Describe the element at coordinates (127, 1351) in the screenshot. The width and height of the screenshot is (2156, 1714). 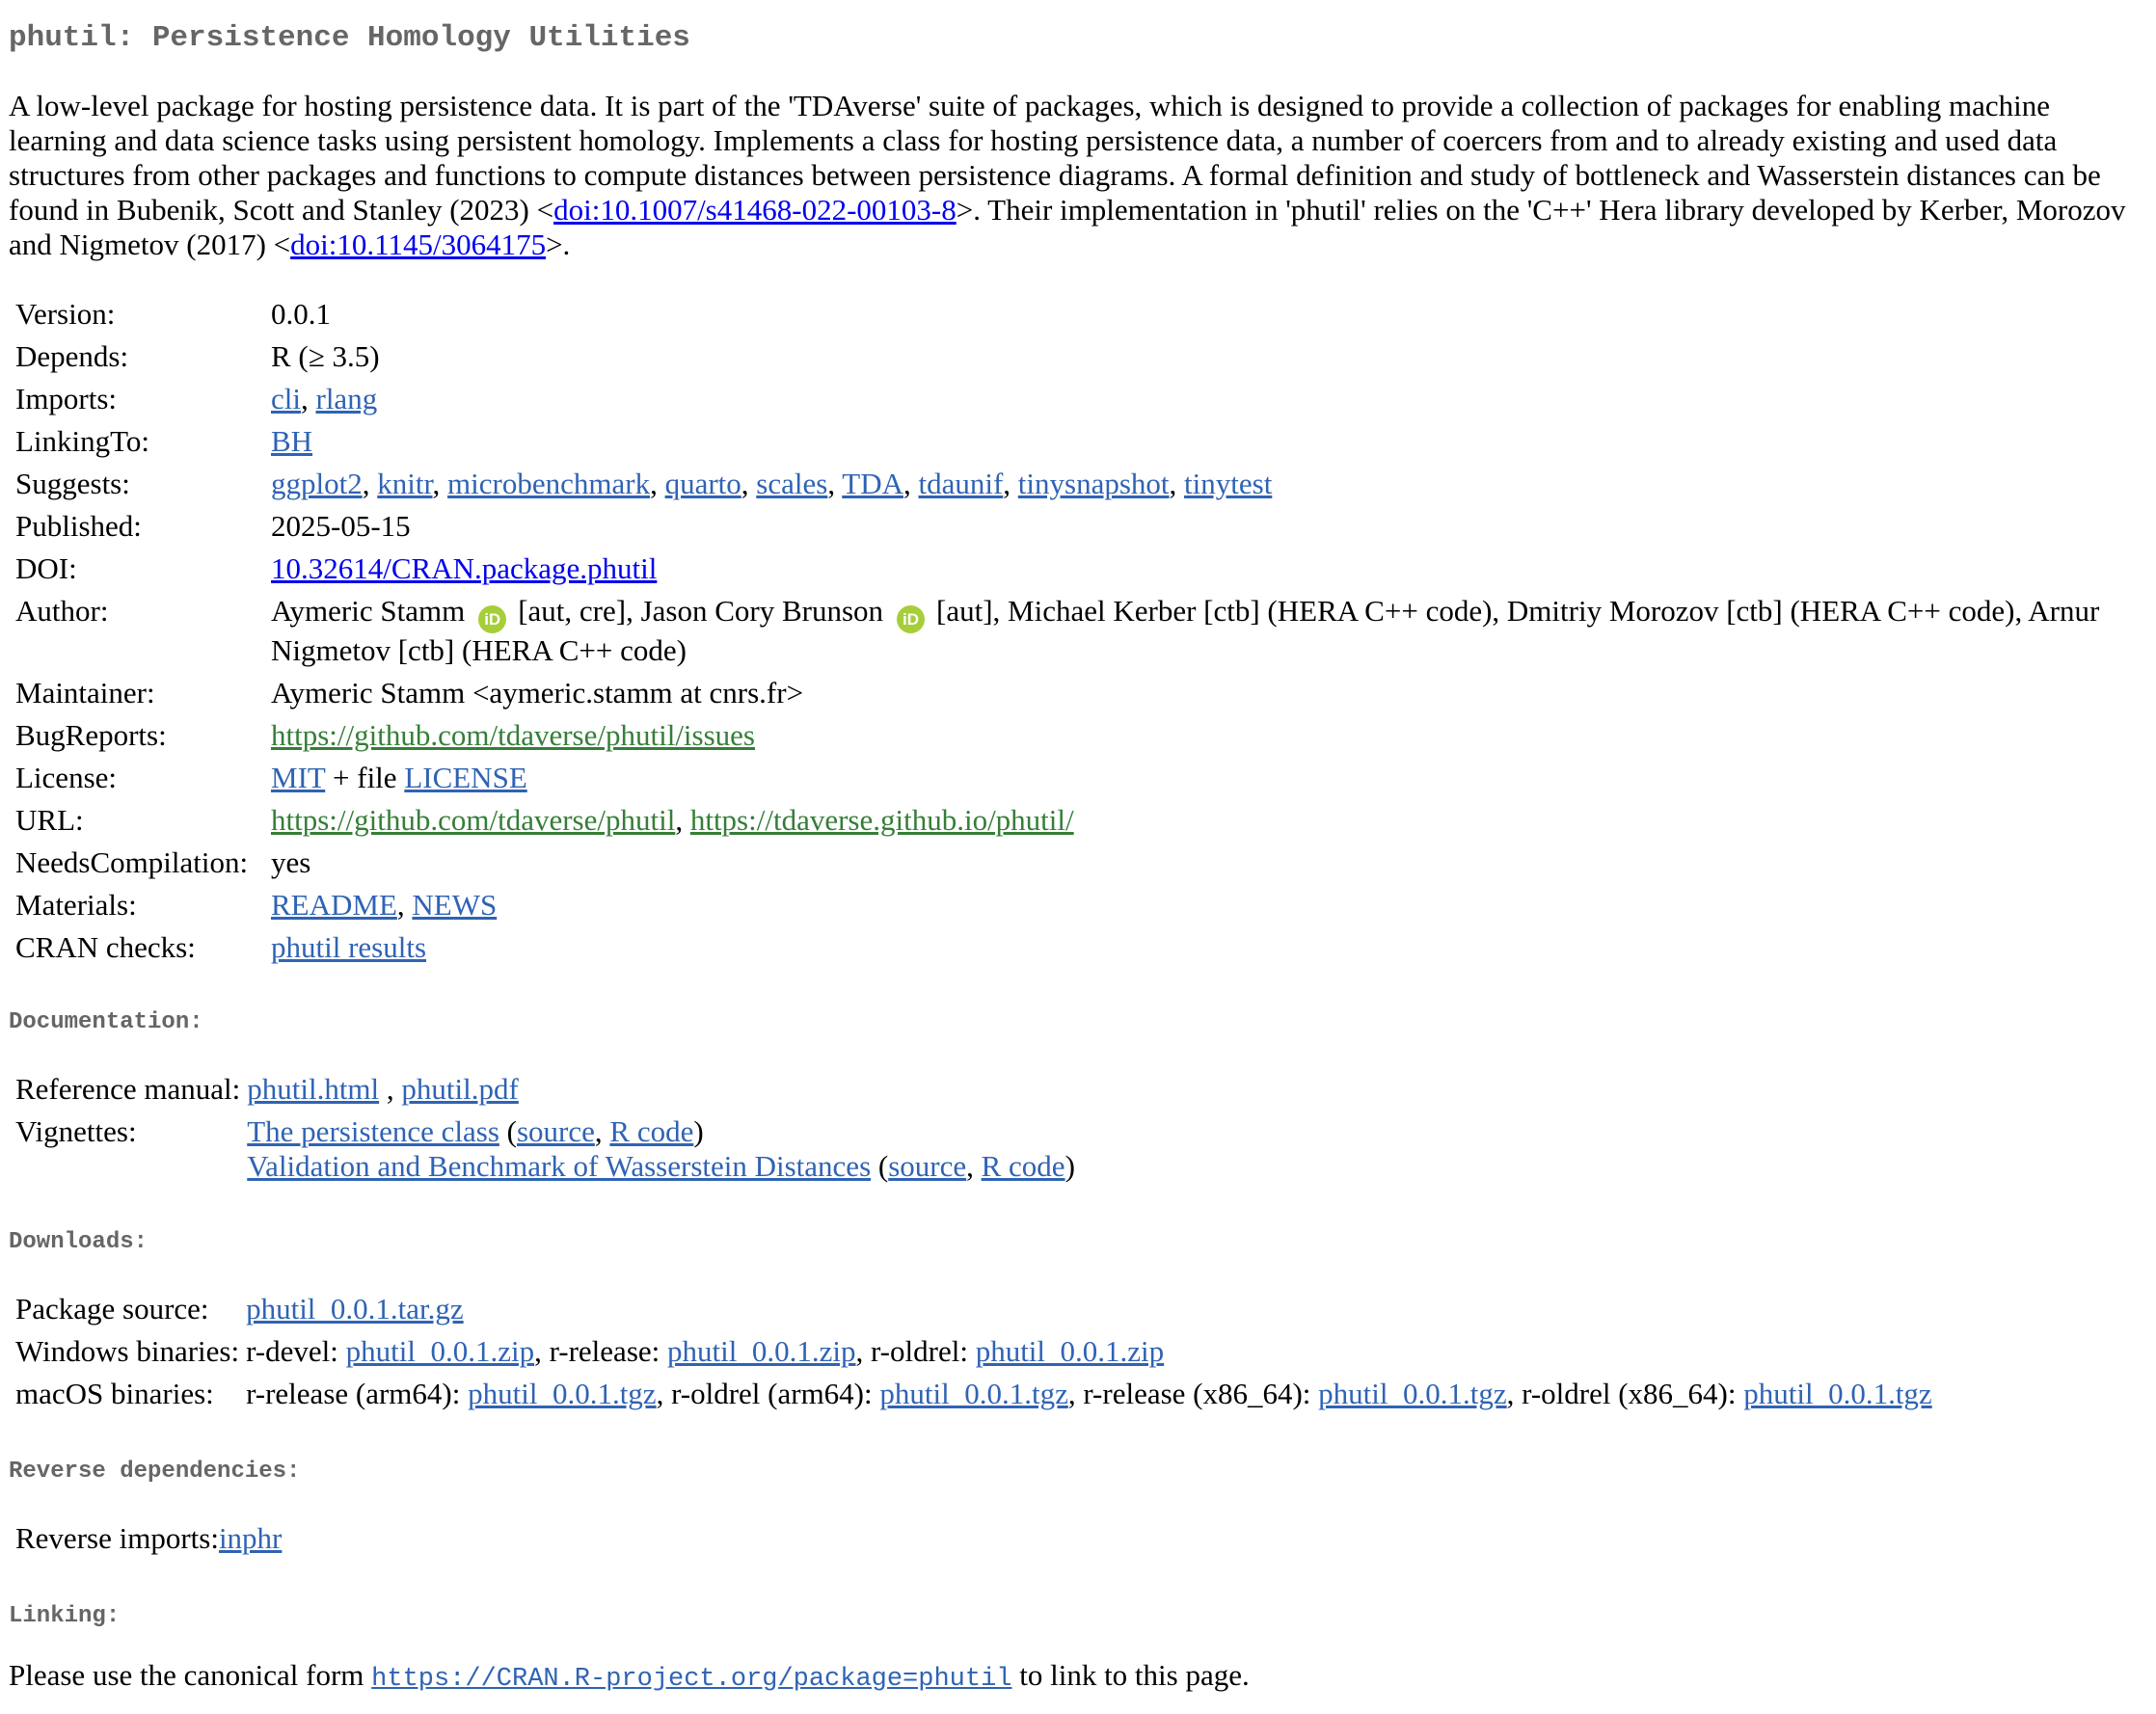
I see `windows-binaries-label: Windows binaries:` at that location.